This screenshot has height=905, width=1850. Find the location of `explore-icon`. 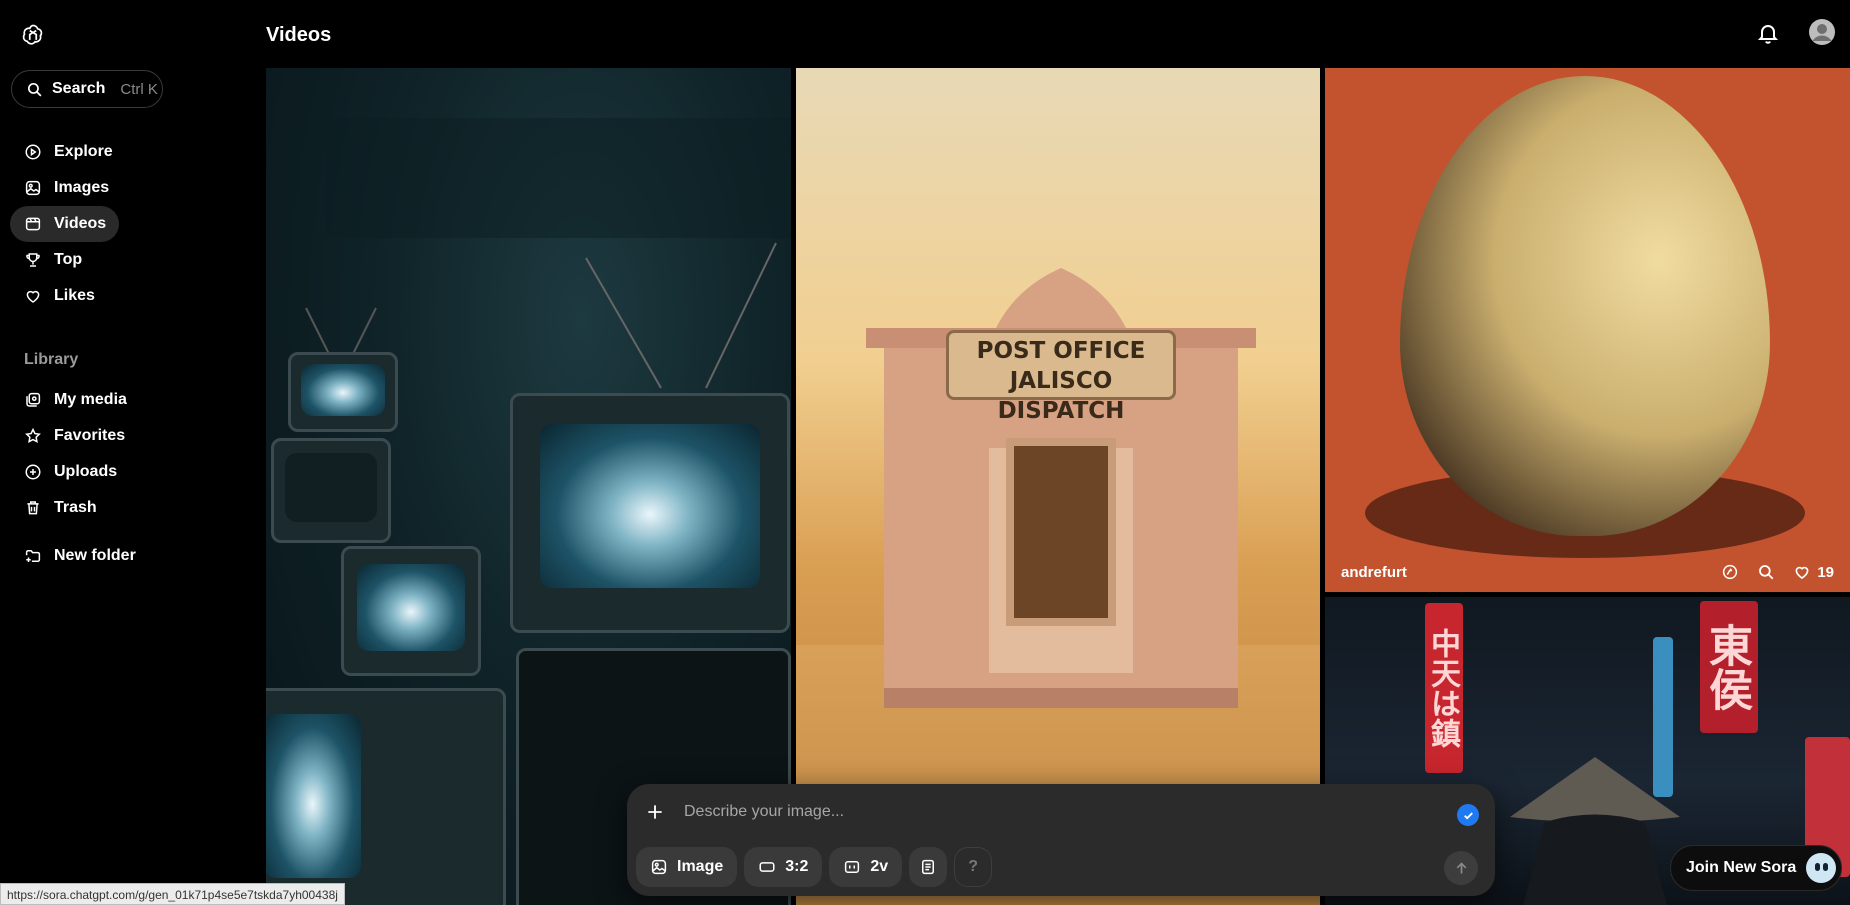

explore-icon is located at coordinates (33, 152).